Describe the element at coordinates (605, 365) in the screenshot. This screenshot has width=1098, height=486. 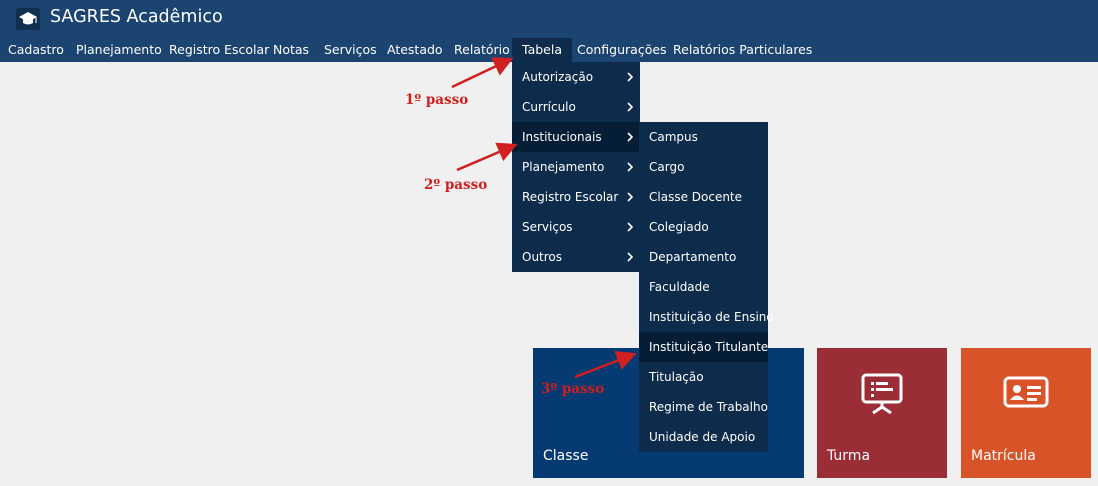
I see `step-3-arrow` at that location.